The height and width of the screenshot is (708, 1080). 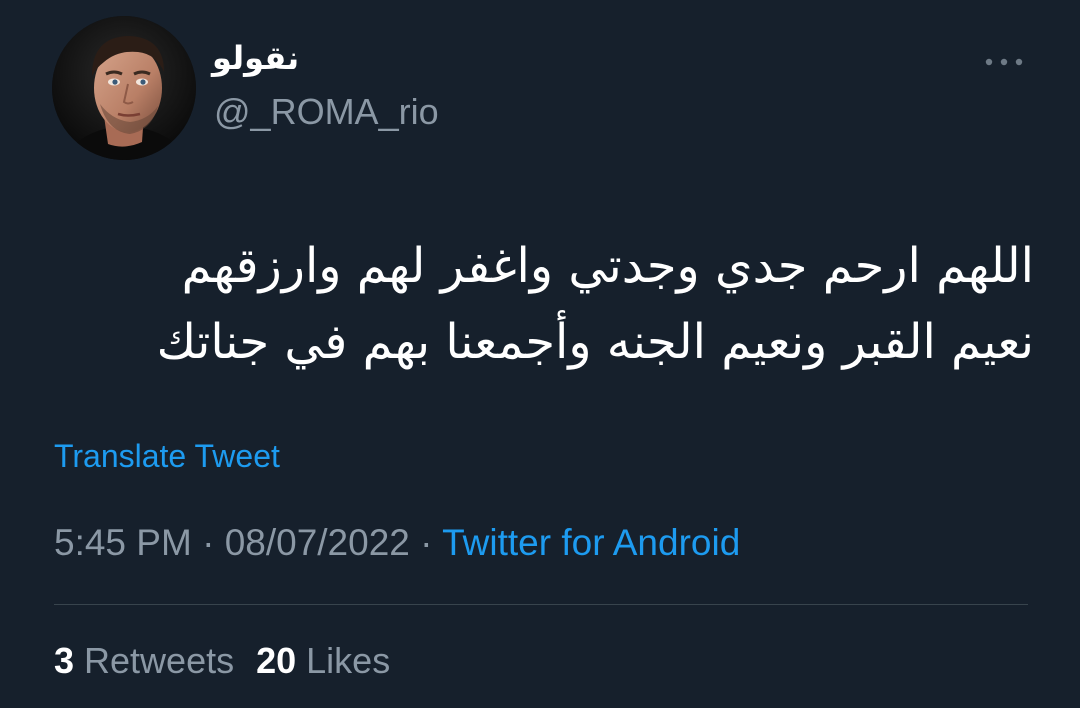 I want to click on more-horizontal-icon, so click(x=1004, y=62).